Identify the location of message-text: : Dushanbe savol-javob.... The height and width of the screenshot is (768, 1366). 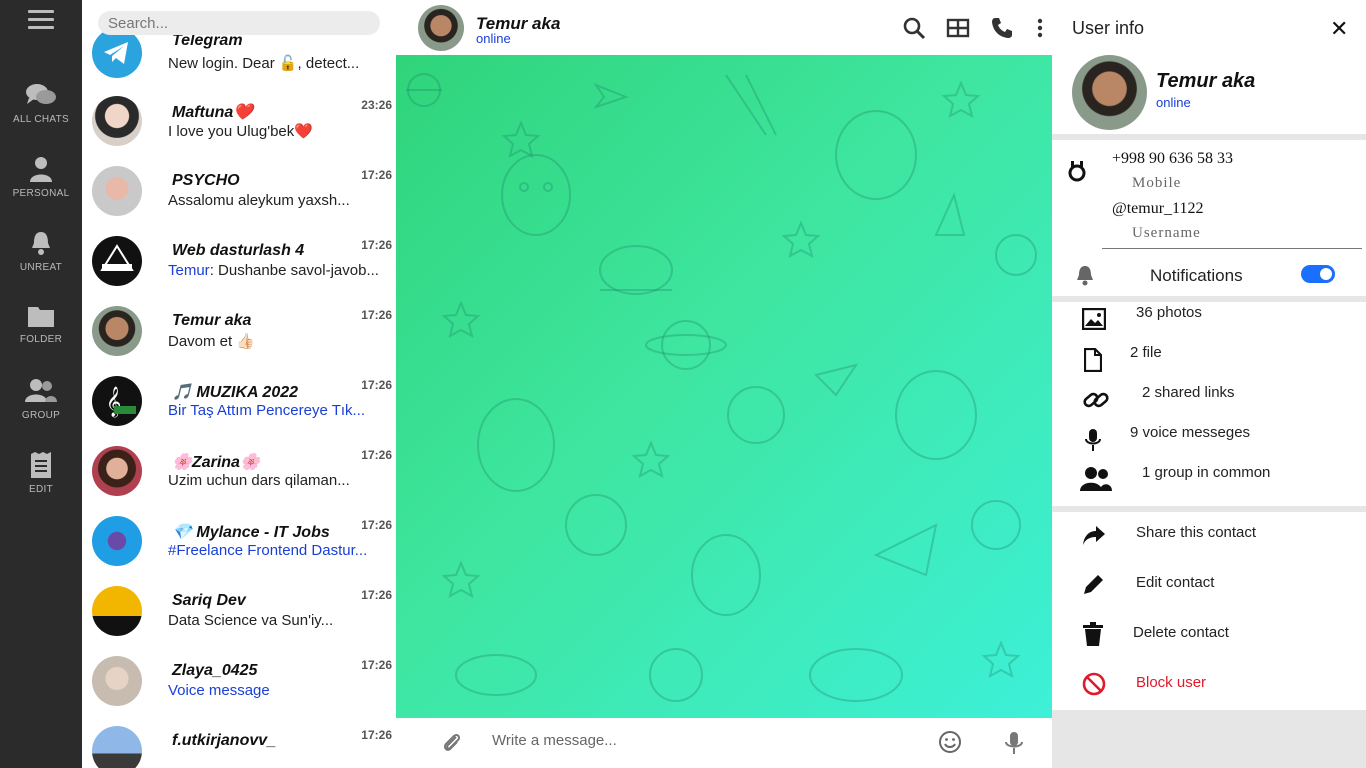
(294, 270).